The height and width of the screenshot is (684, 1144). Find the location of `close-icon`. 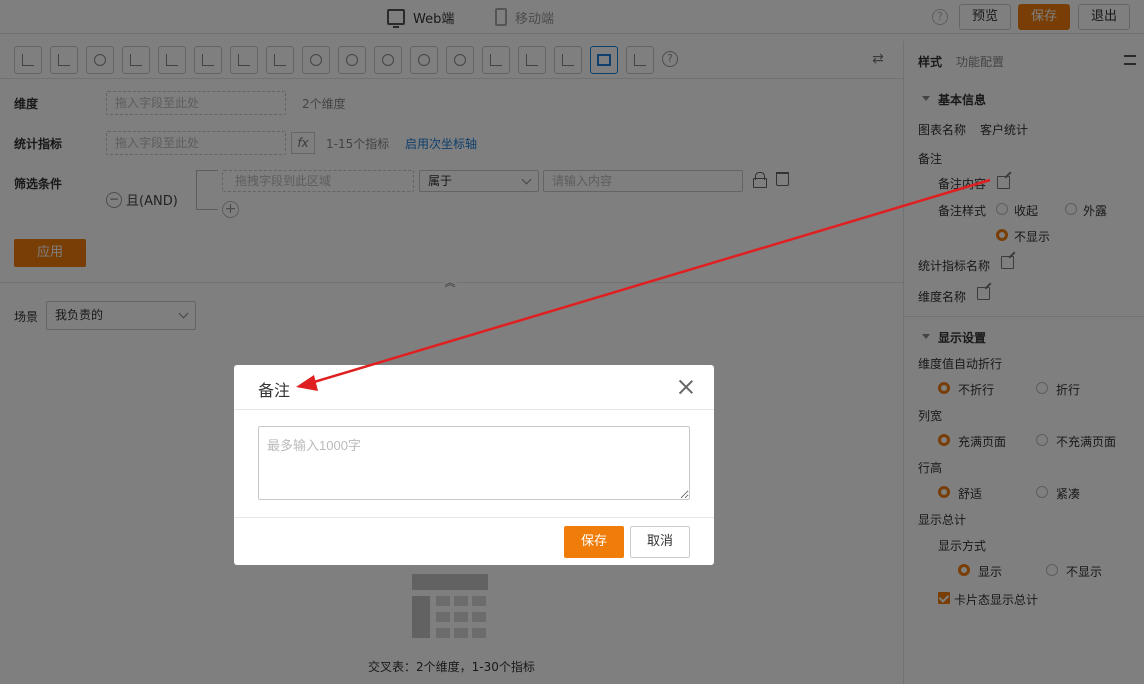

close-icon is located at coordinates (686, 387).